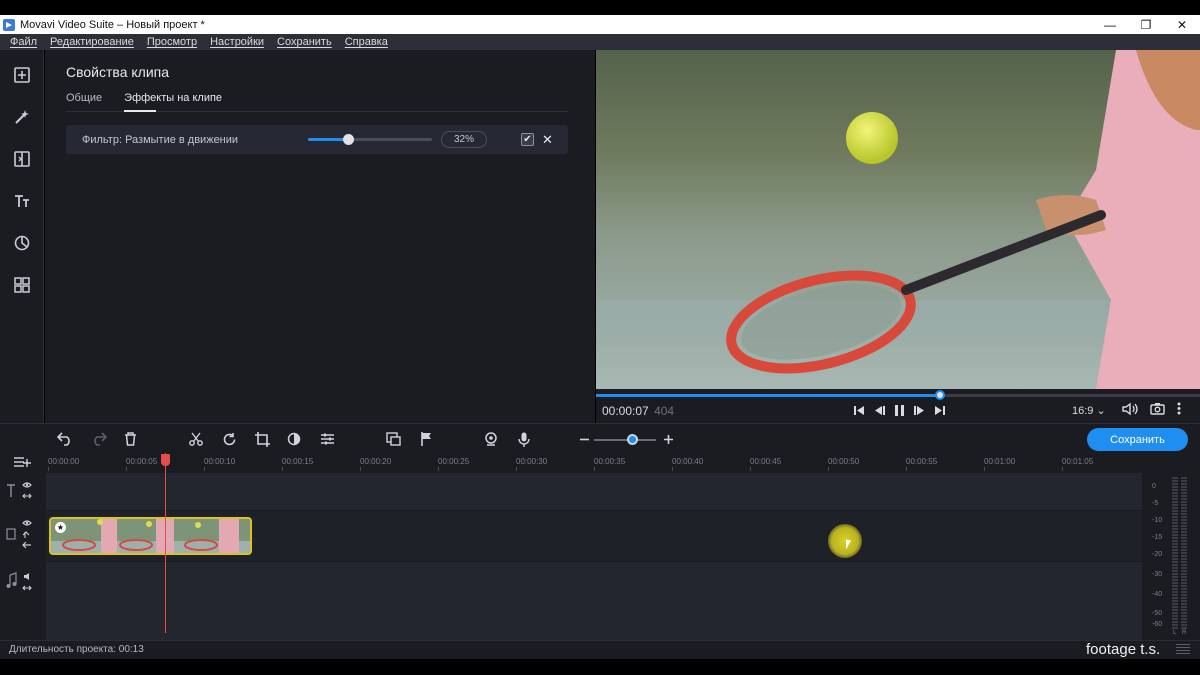 The image size is (1200, 675). What do you see at coordinates (527, 139) in the screenshot?
I see `apply-check-icon: ✔` at bounding box center [527, 139].